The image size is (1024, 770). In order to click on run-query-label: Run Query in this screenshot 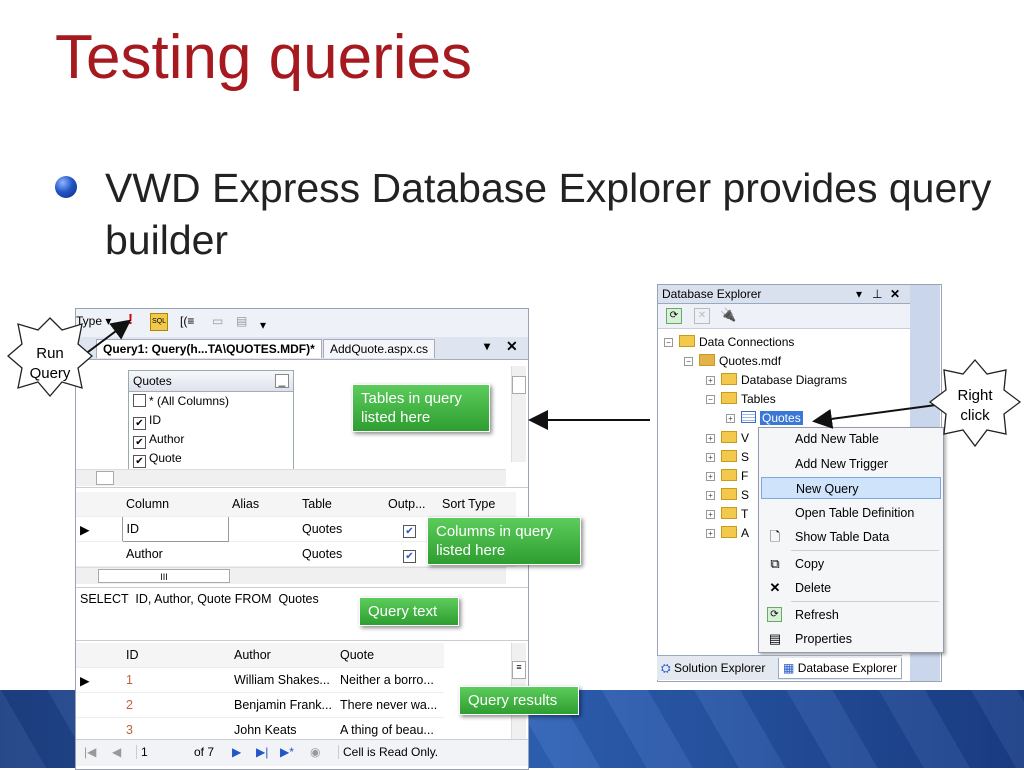, I will do `click(50, 363)`.